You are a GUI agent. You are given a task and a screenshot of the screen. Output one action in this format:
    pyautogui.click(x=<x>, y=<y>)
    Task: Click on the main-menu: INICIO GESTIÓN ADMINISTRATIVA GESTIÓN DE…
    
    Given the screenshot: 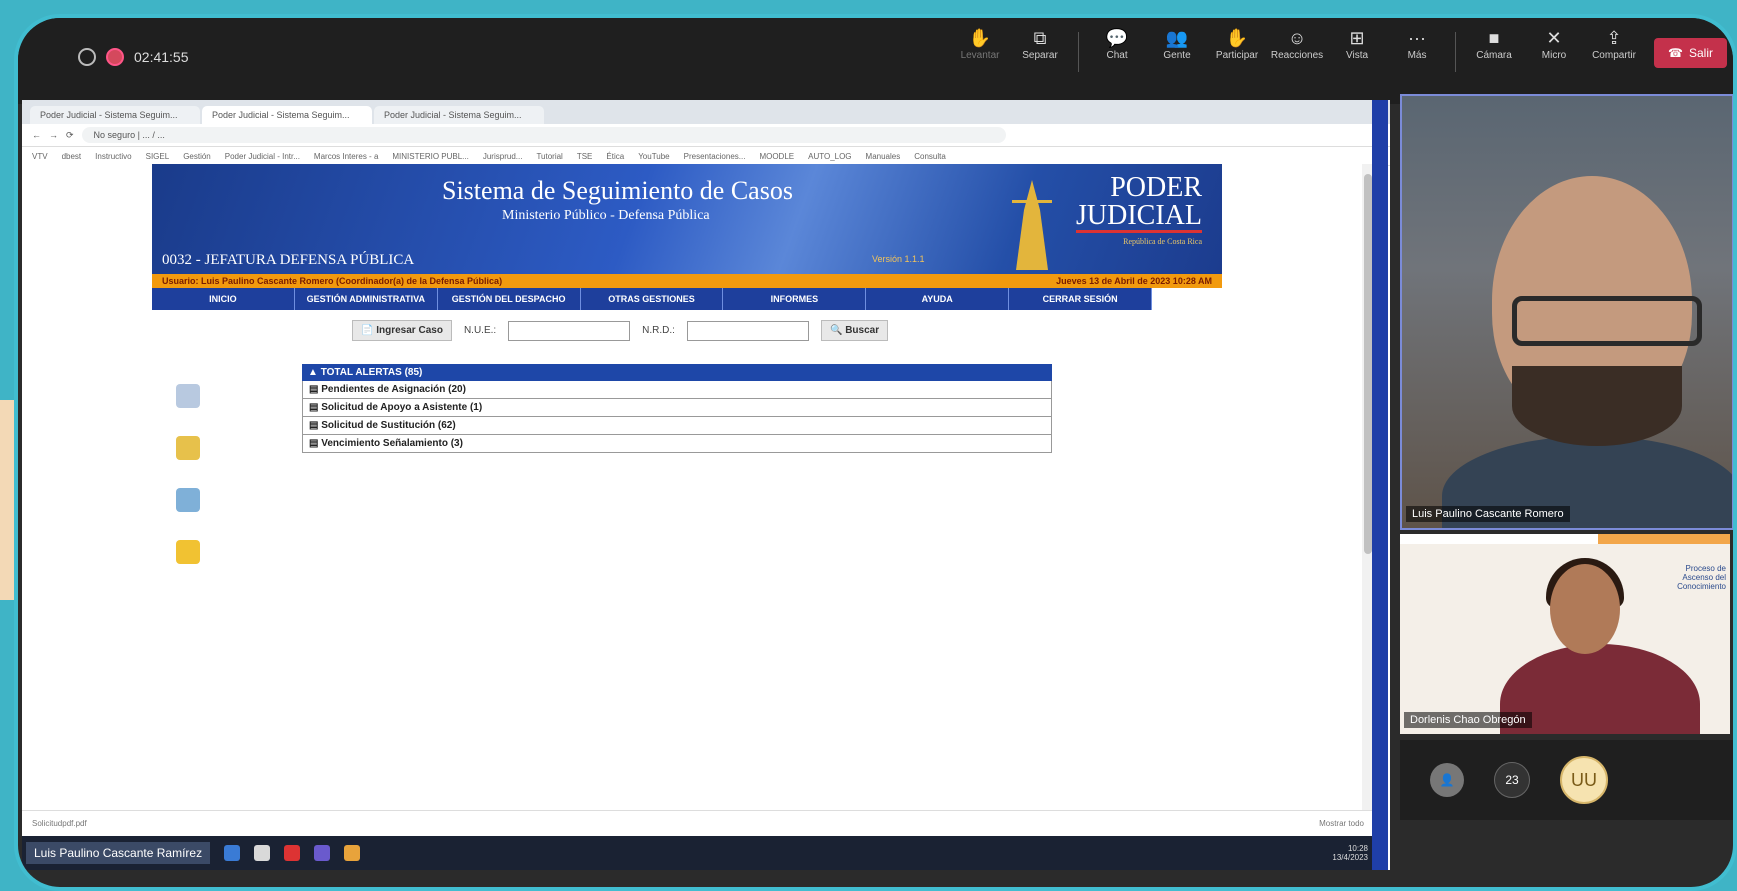 What is the action you would take?
    pyautogui.click(x=652, y=299)
    